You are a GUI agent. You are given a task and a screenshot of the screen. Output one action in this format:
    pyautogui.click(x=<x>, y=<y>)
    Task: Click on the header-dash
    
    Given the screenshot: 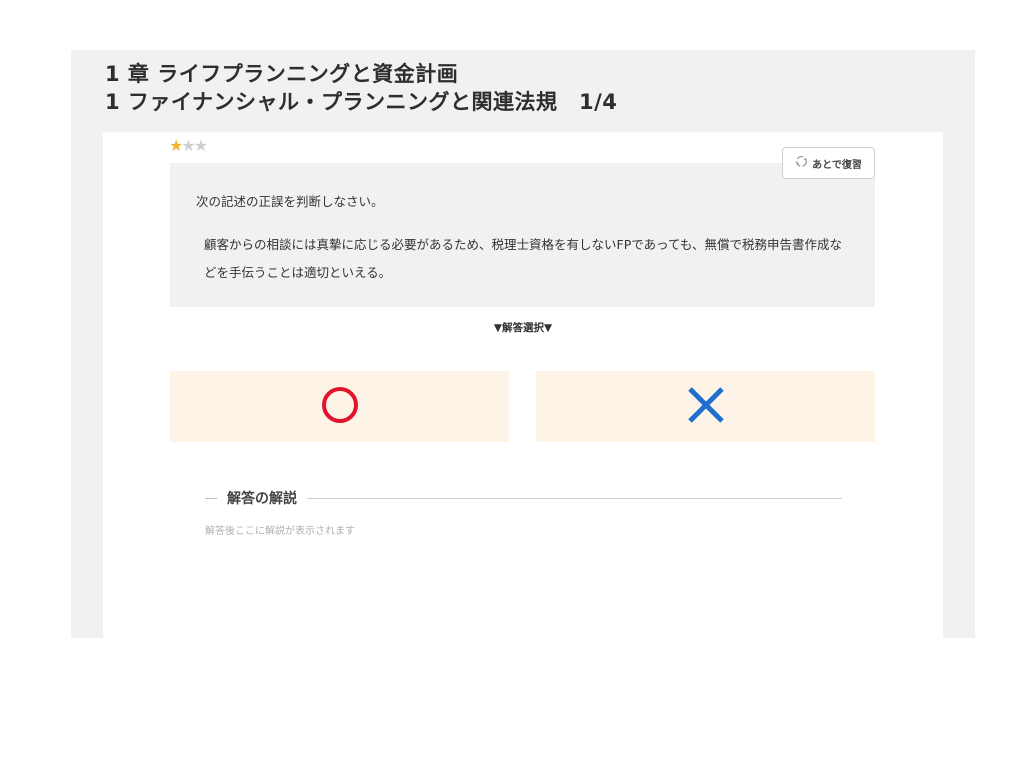 What is the action you would take?
    pyautogui.click(x=211, y=498)
    